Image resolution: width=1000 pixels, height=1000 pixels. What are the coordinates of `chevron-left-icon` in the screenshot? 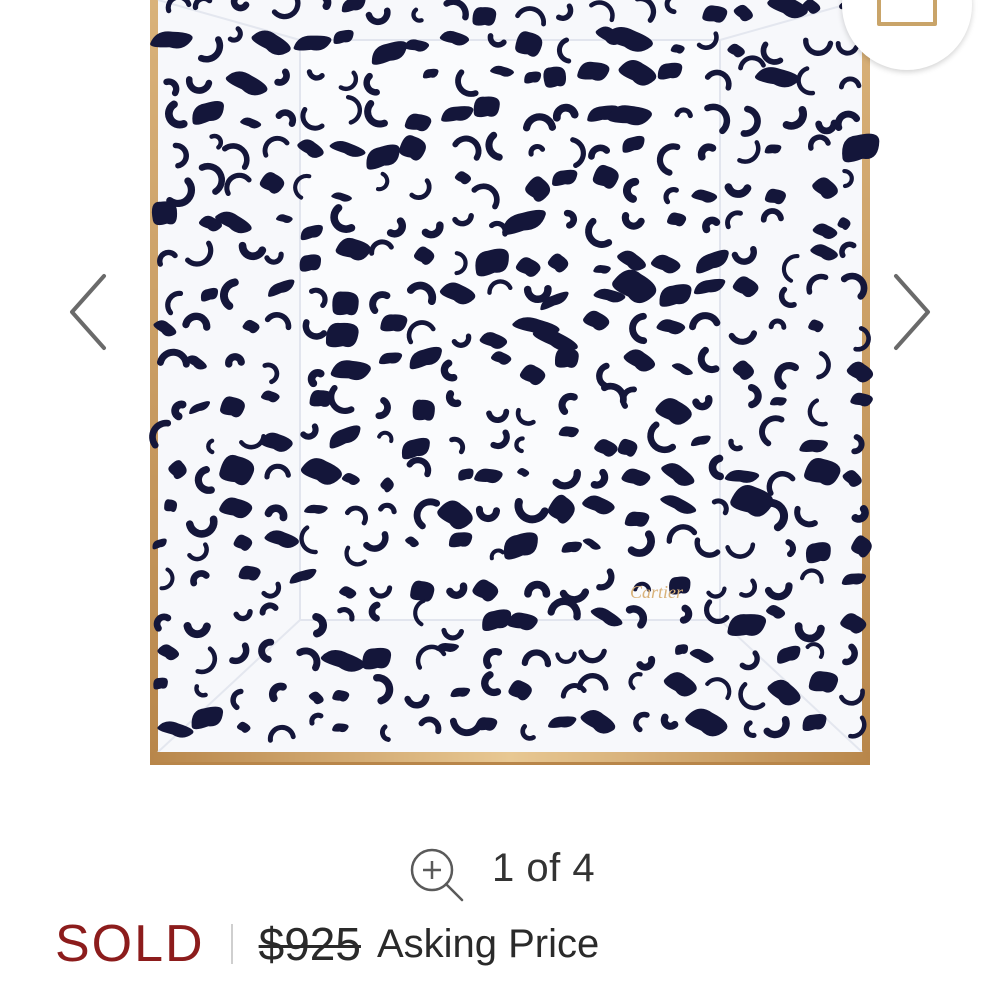 It's located at (88, 312).